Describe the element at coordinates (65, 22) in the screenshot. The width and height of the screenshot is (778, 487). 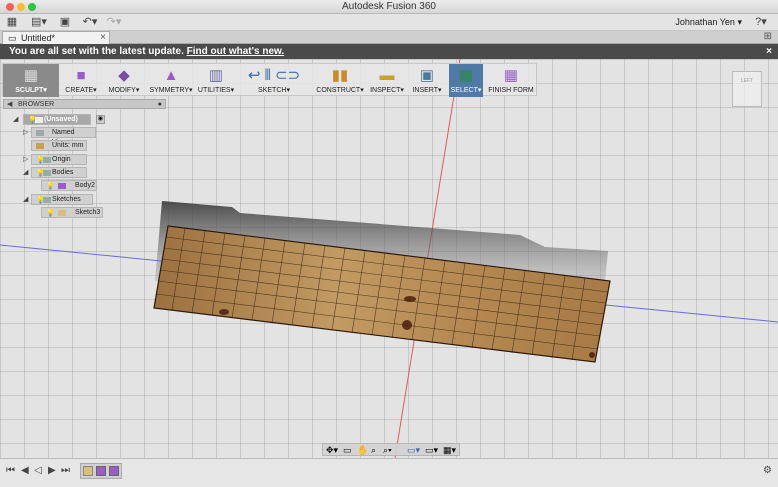
I see `save-icon: ▣` at that location.